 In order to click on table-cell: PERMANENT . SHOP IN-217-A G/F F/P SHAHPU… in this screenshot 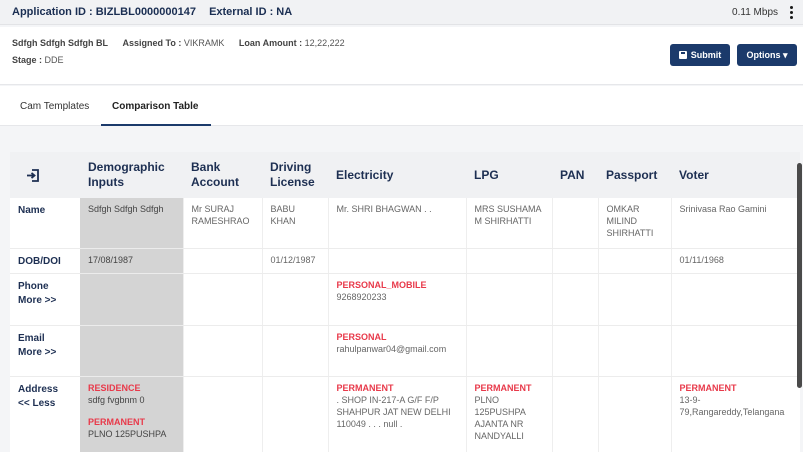, I will do `click(397, 414)`.